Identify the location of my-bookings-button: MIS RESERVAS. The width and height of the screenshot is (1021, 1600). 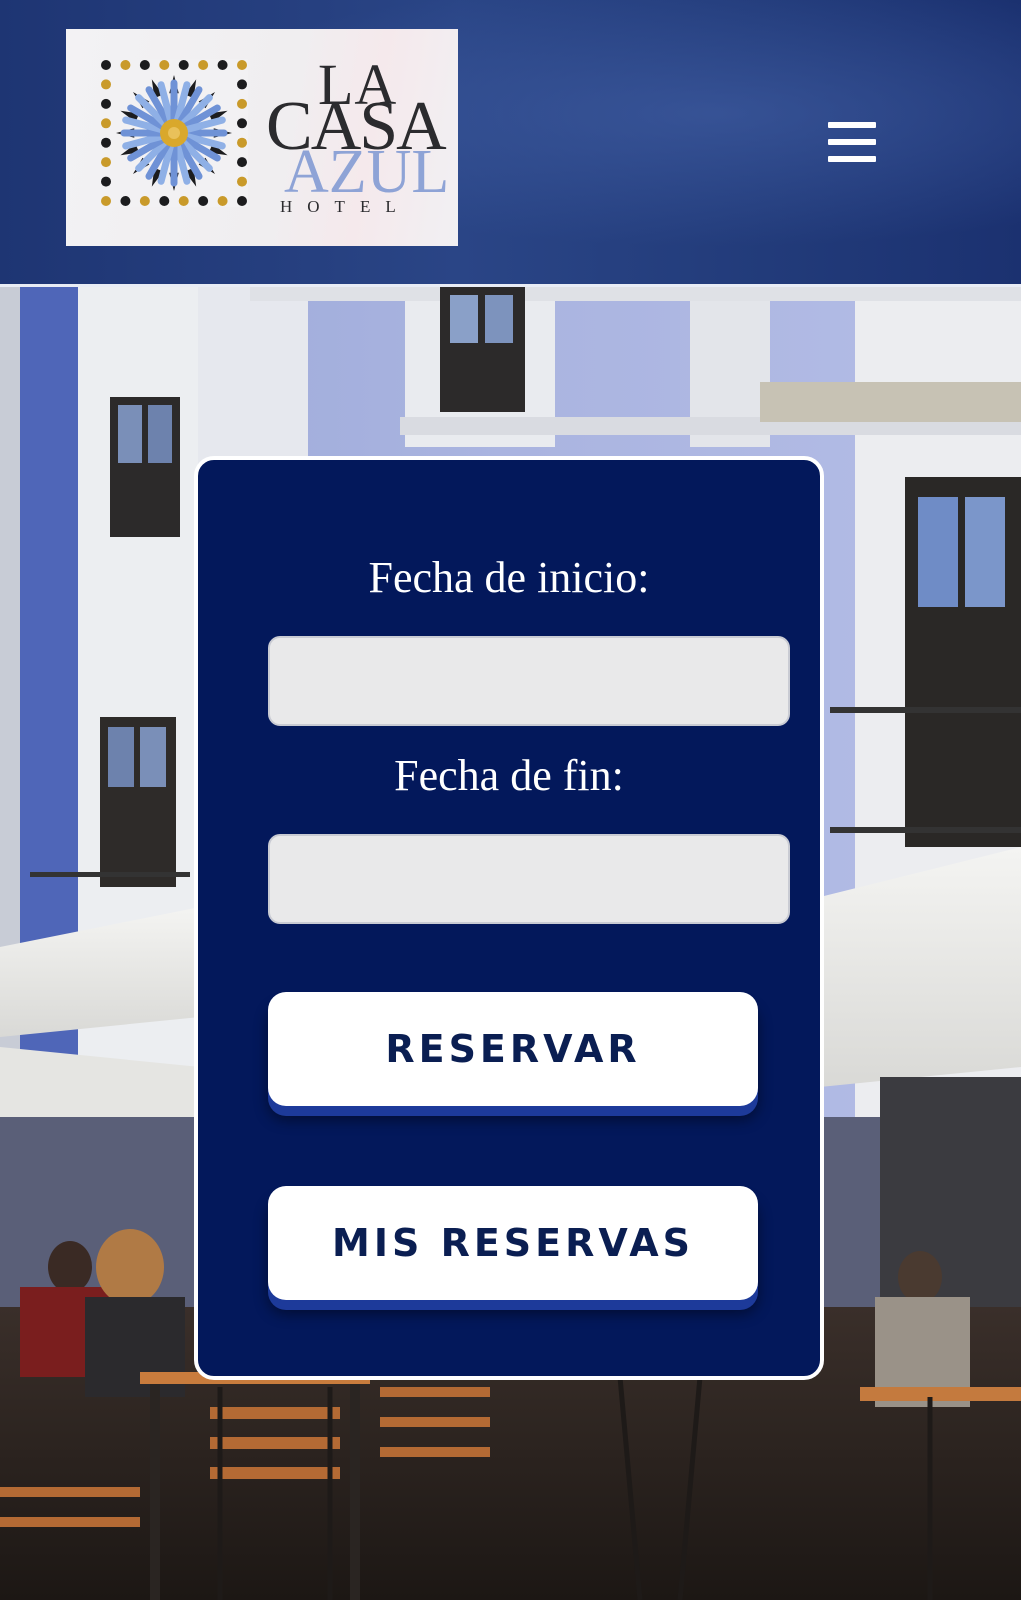
(513, 1243).